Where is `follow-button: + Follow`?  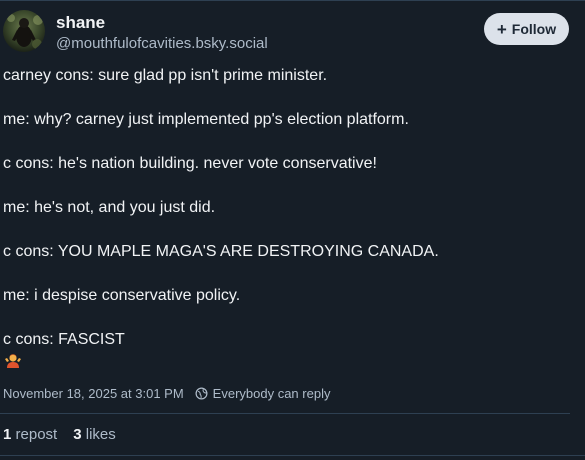
follow-button: + Follow is located at coordinates (526, 29).